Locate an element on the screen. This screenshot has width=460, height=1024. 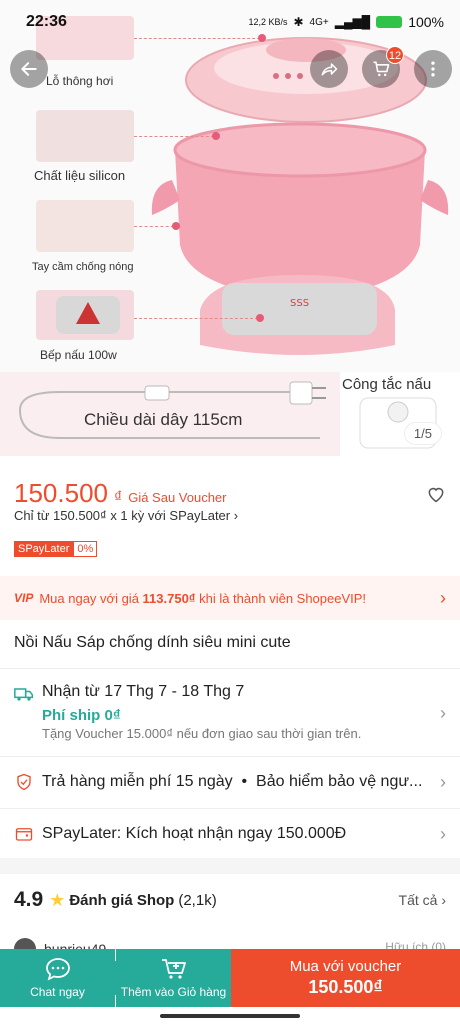
chat-label: Chat ngay is located at coordinates (57, 992).